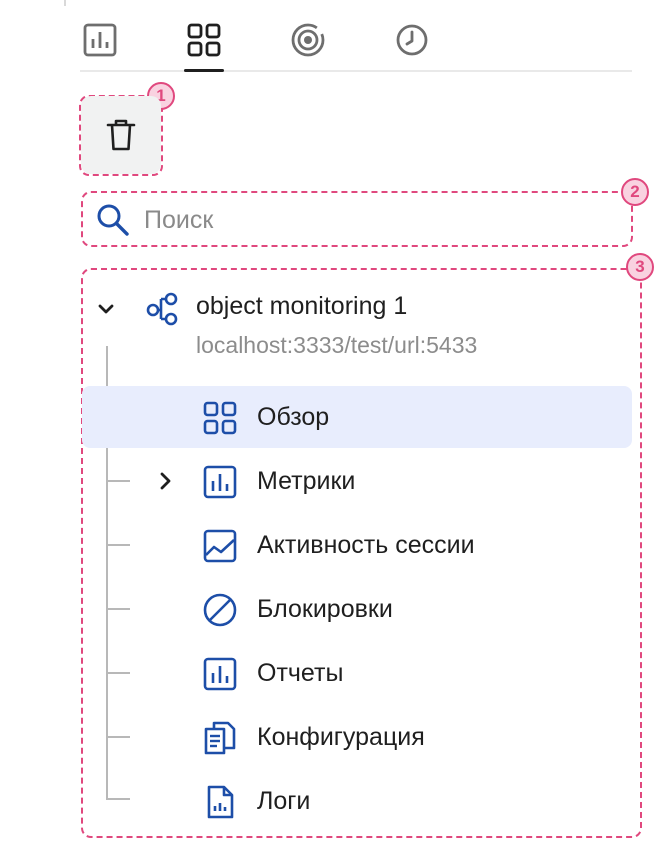  I want to click on tab-clock, so click(412, 42).